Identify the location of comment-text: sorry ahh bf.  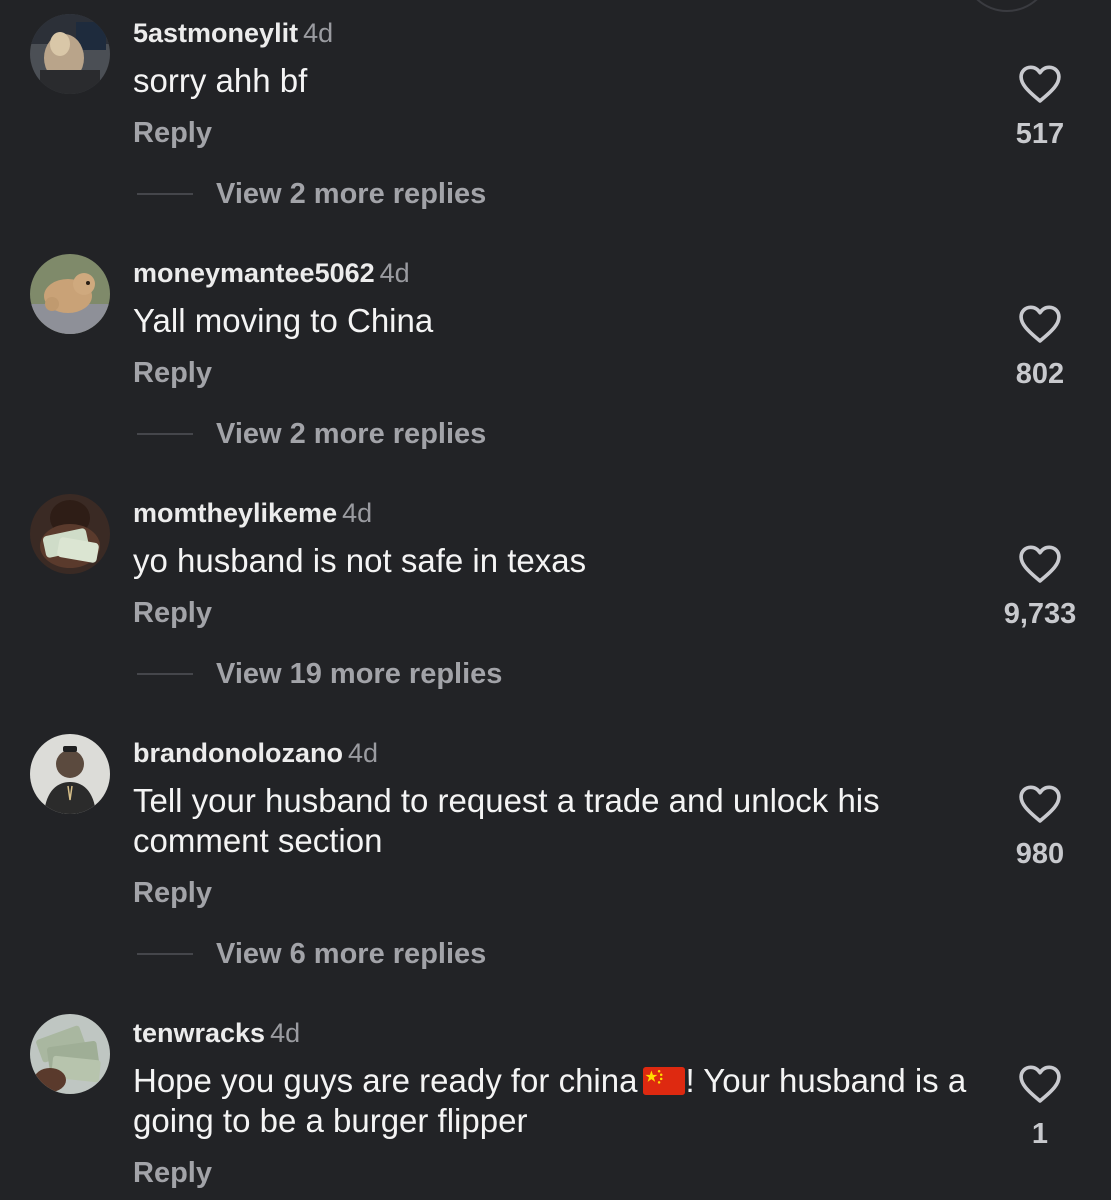
(220, 80).